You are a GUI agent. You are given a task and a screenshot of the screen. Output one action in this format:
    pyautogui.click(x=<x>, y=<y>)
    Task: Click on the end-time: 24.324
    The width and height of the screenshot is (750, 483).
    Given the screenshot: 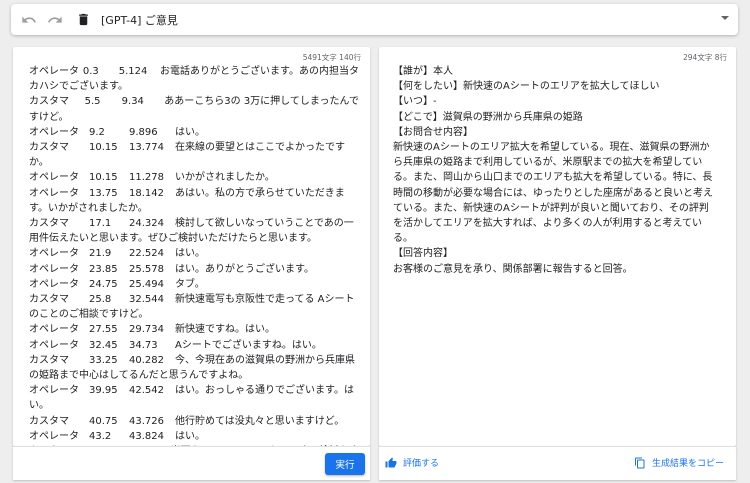 What is the action you would take?
    pyautogui.click(x=146, y=224)
    